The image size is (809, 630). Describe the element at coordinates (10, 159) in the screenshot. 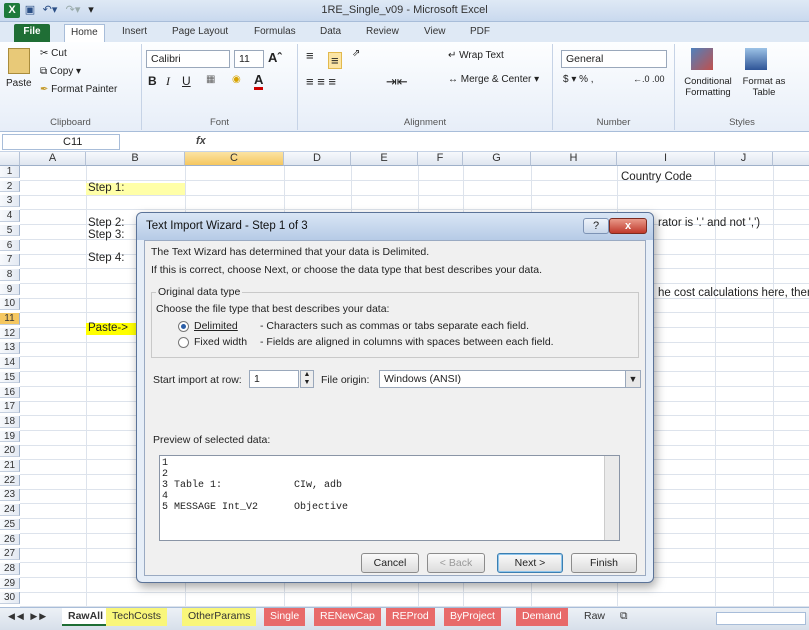

I see `select-all-corner` at that location.